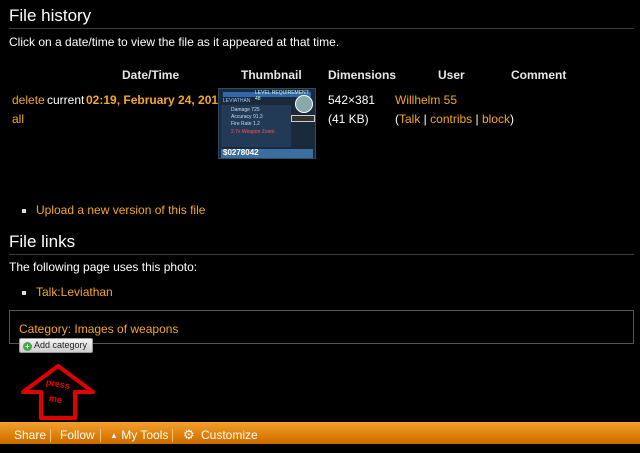  I want to click on toolbar-shadow, so click(320, 447).